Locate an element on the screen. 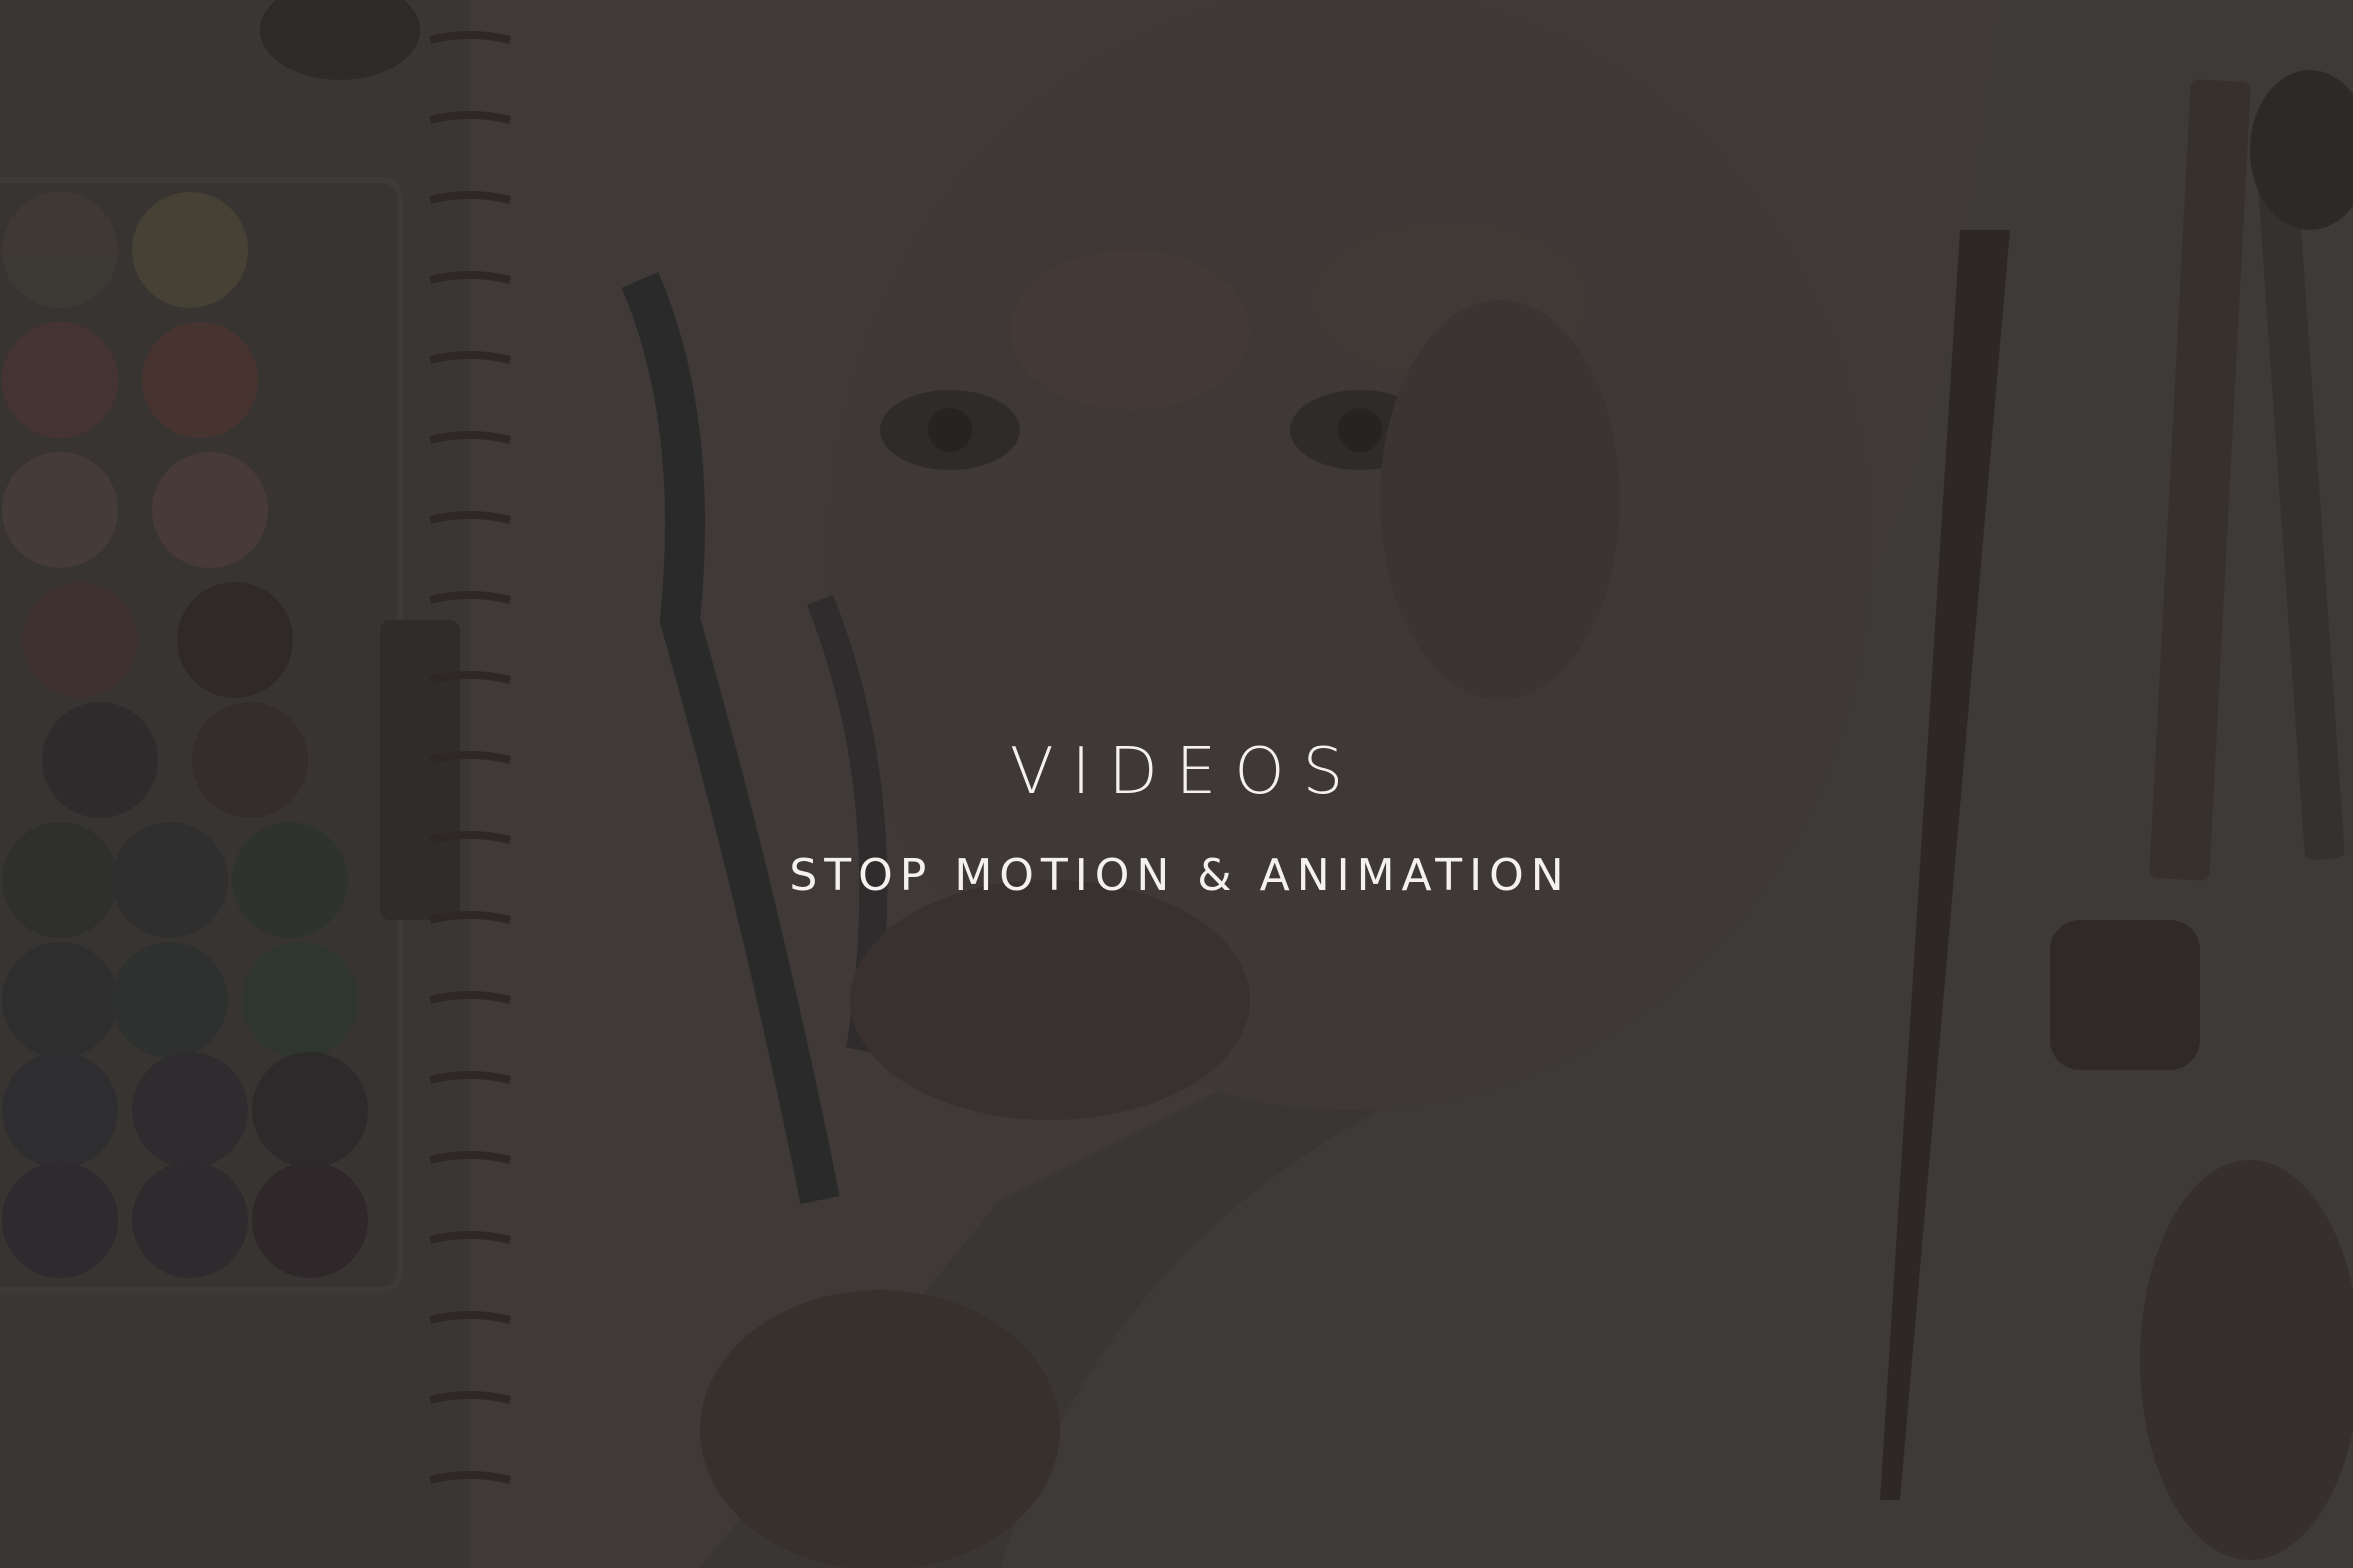 This screenshot has height=1568, width=2353. hero-text: VIDEOS STOP MOTION & ANIMATION is located at coordinates (1176, 818).